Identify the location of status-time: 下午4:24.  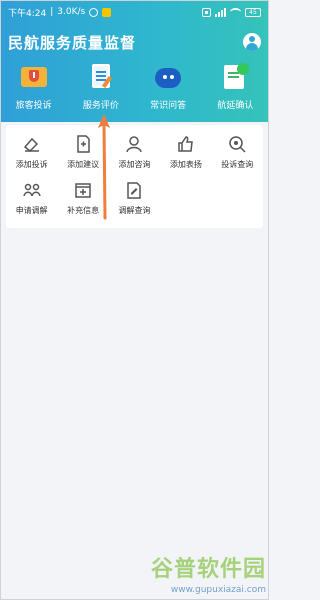
(27, 13).